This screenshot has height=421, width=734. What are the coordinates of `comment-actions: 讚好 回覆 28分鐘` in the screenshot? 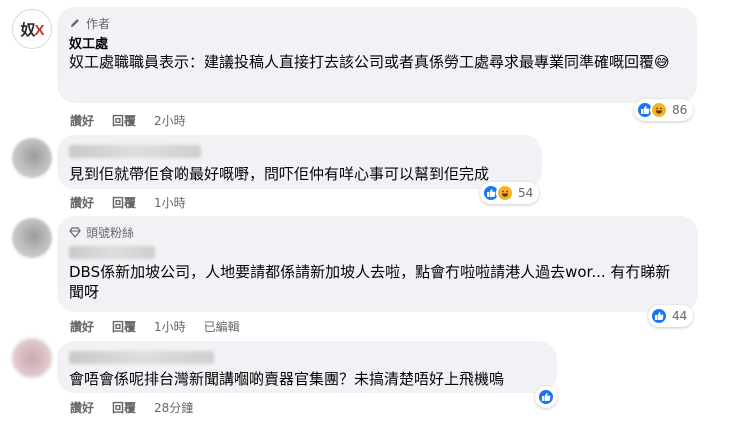 It's located at (131, 407).